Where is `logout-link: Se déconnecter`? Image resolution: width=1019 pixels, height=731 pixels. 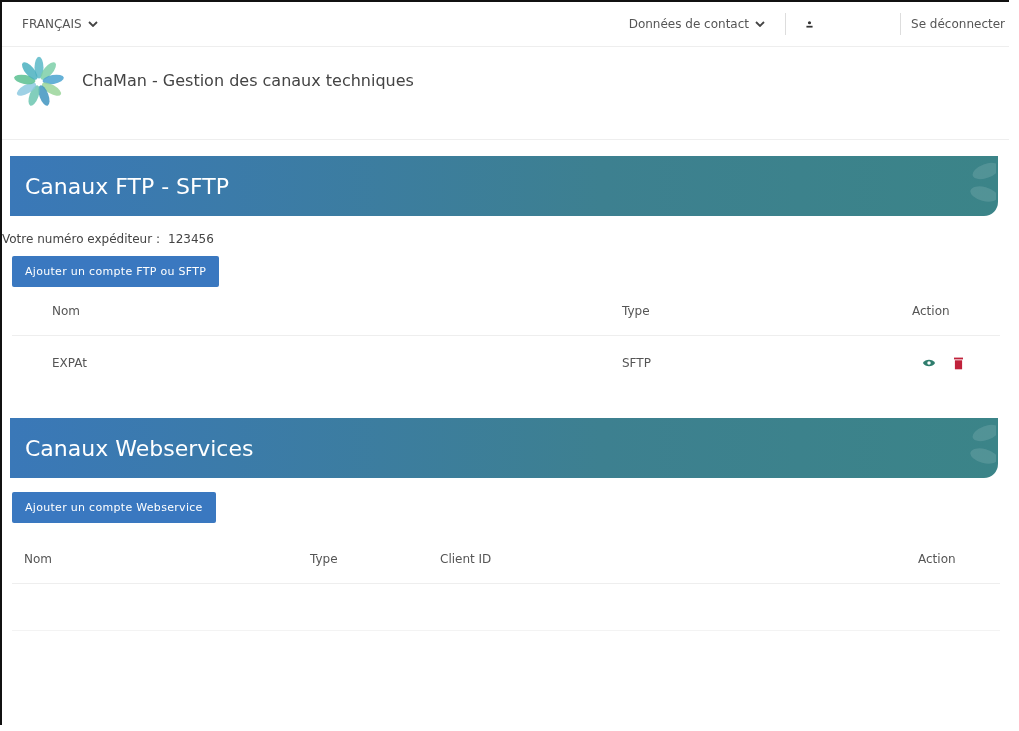
logout-link: Se déconnecter is located at coordinates (958, 24).